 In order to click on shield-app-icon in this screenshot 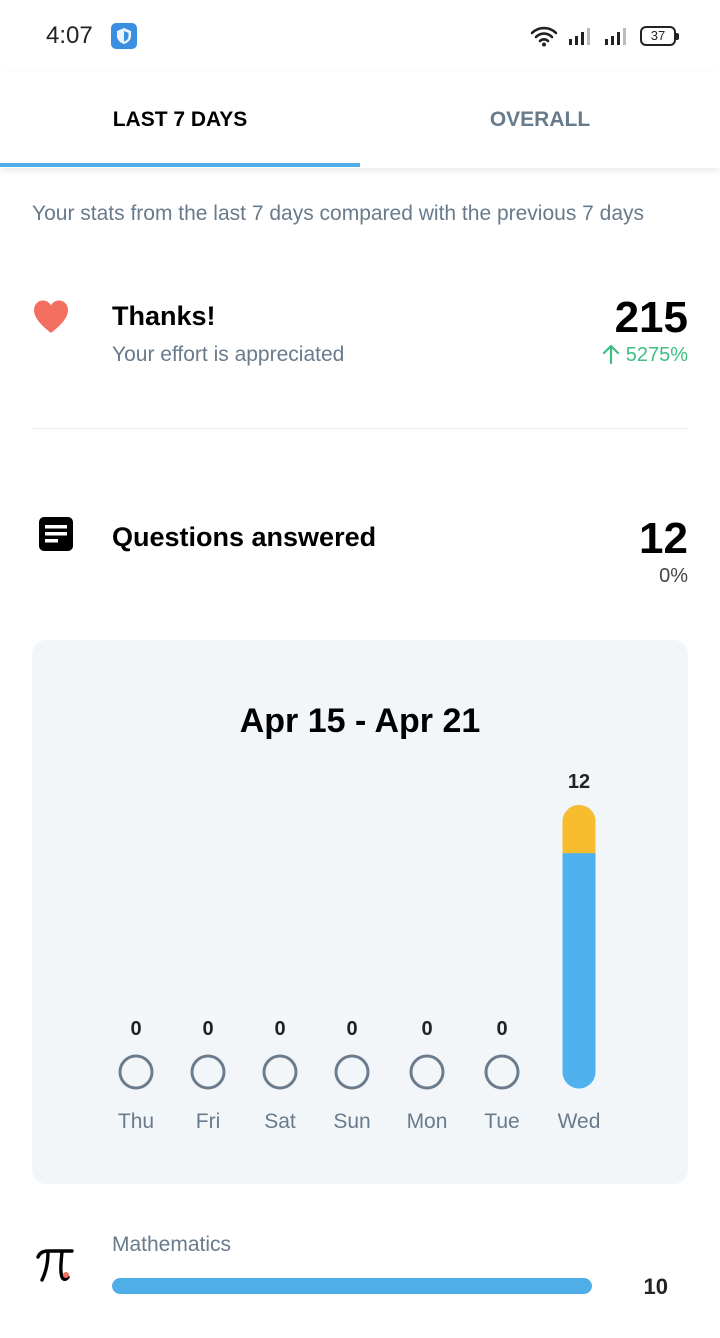, I will do `click(124, 36)`.